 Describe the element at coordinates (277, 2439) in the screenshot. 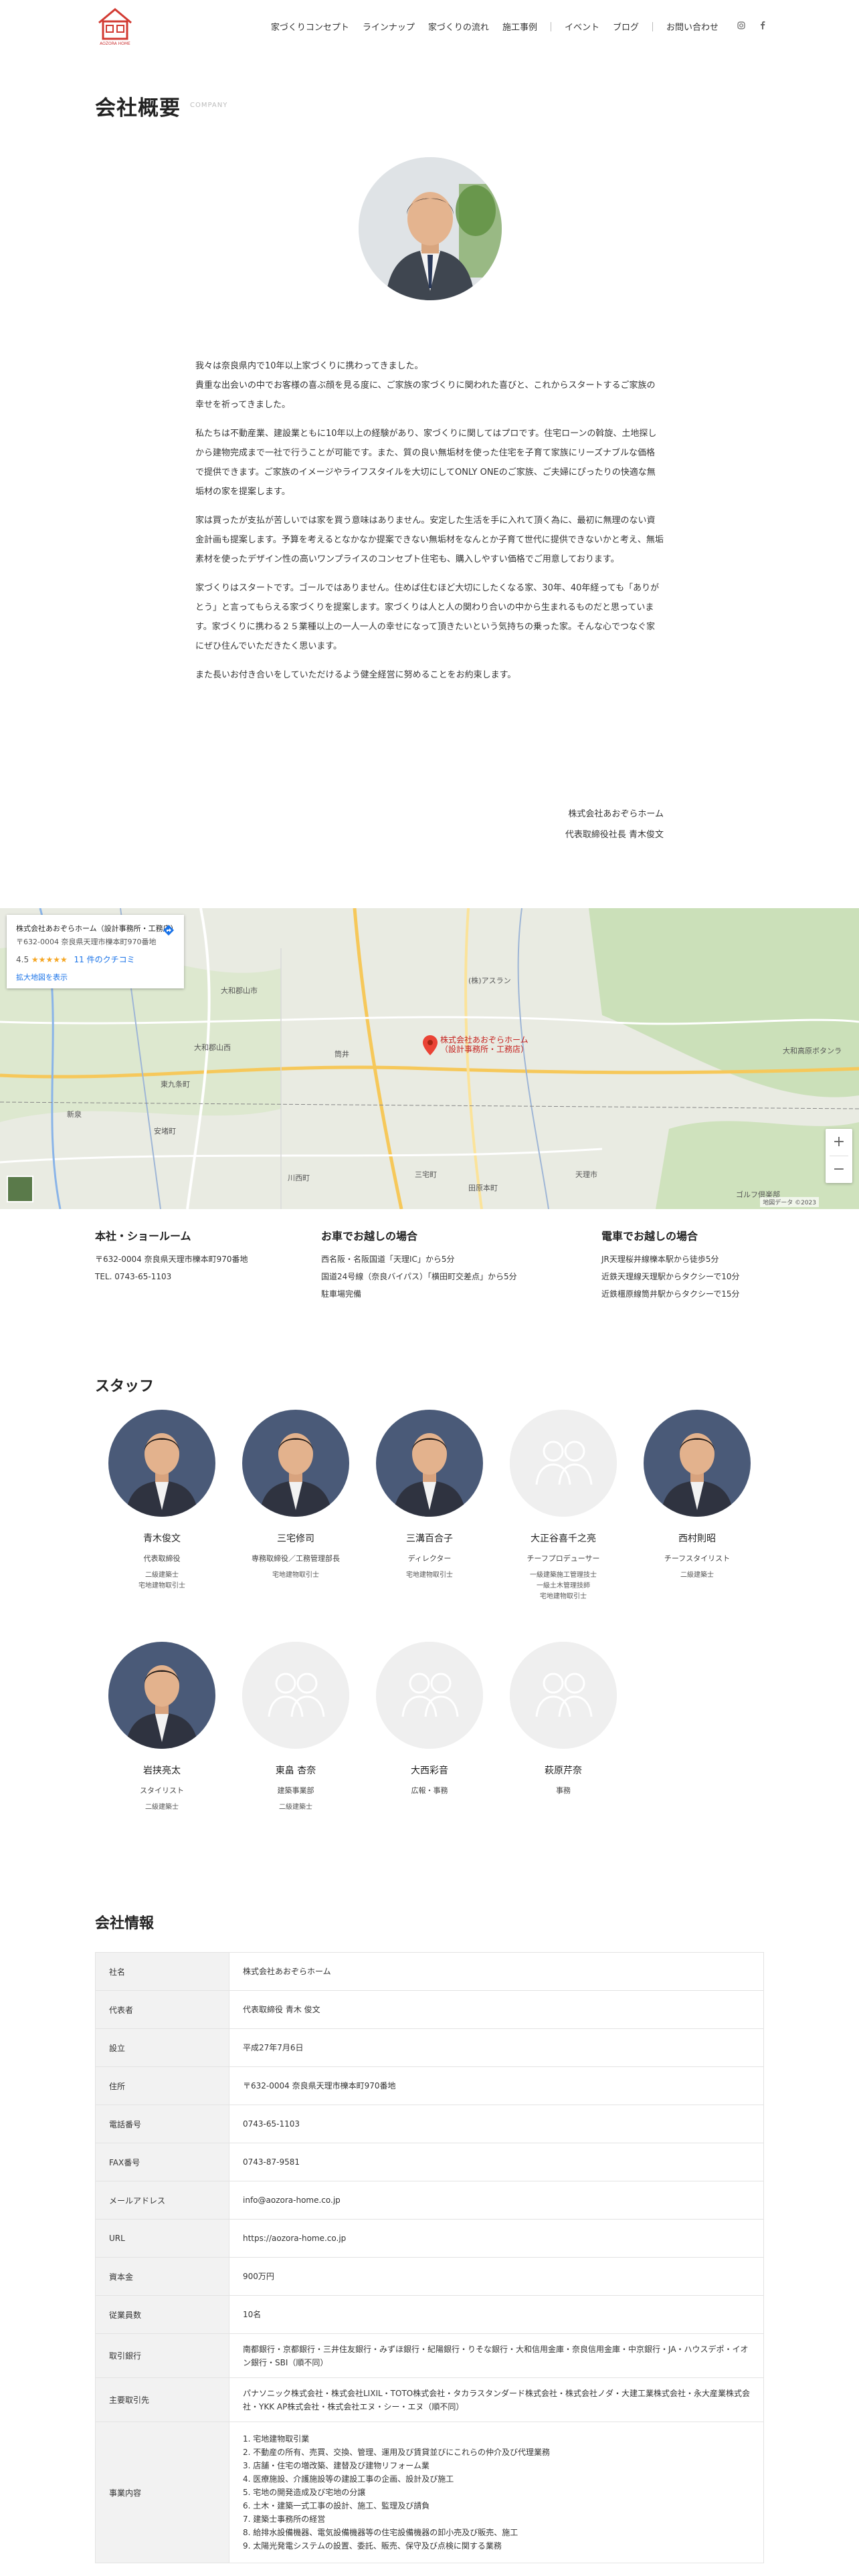

I see `business-item: 1. 宅地建物取引業` at that location.